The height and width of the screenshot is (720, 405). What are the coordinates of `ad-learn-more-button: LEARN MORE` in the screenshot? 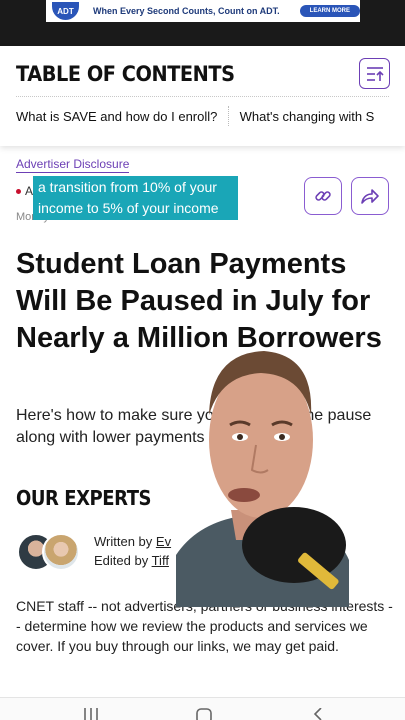 It's located at (329, 11).